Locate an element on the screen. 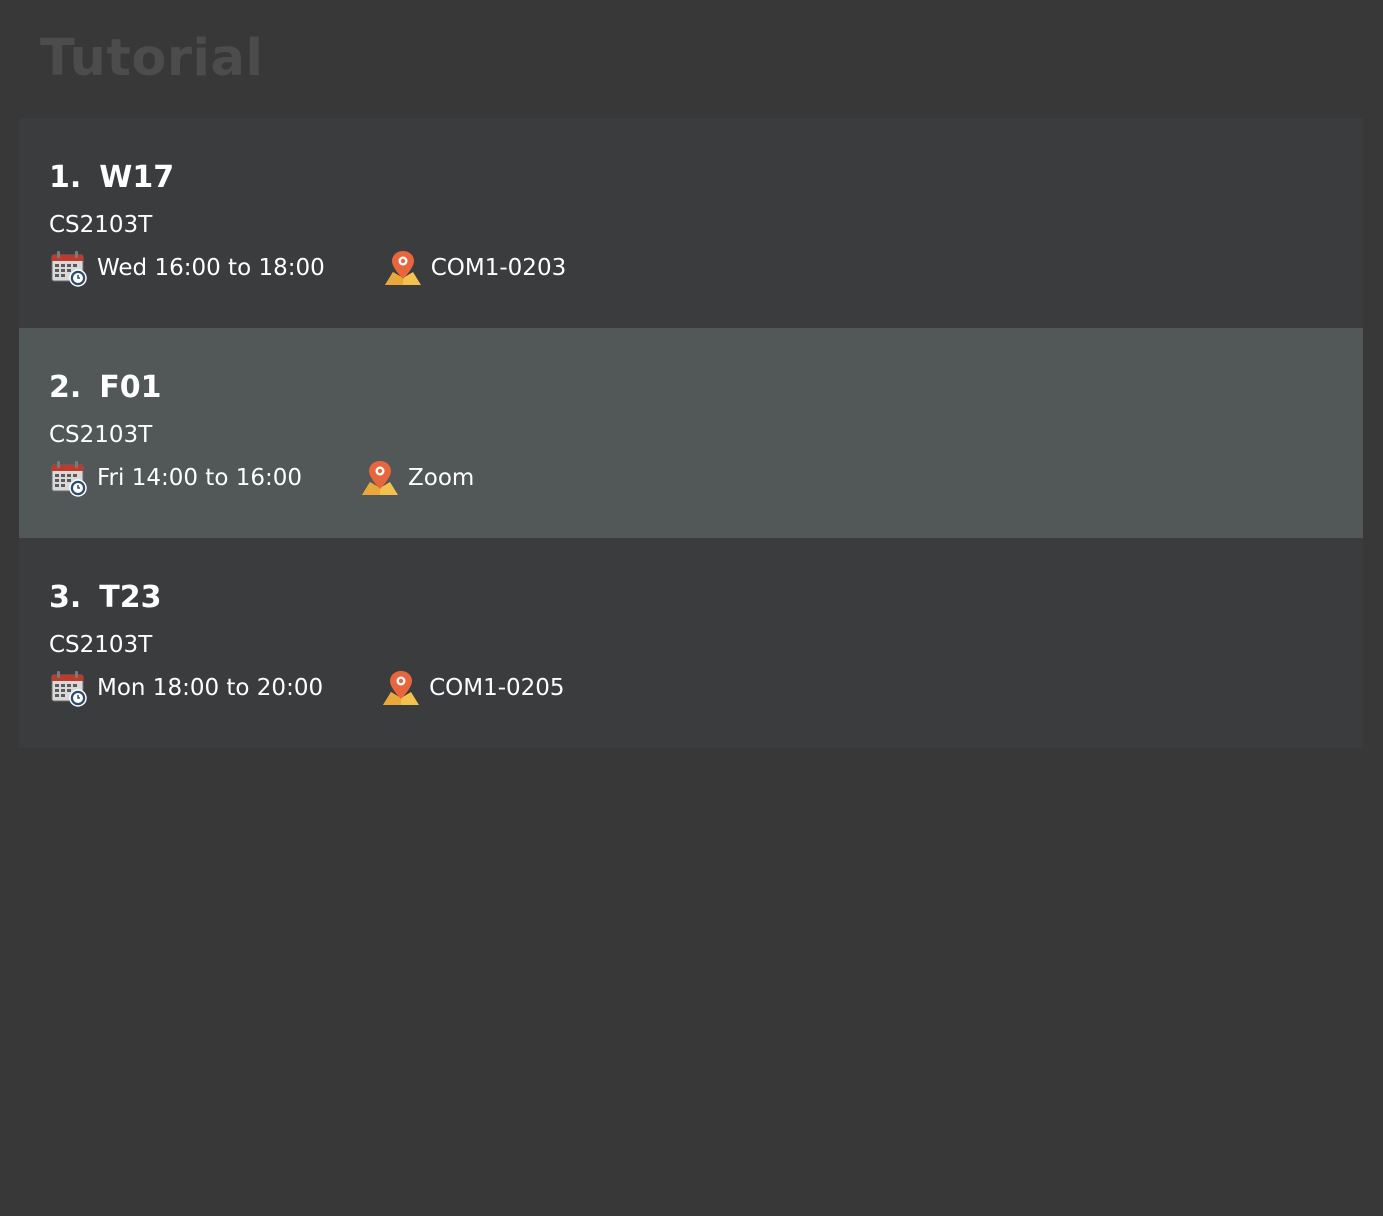  tutorial-time-group: Fri 14:00 to 16:00 is located at coordinates (175, 478).